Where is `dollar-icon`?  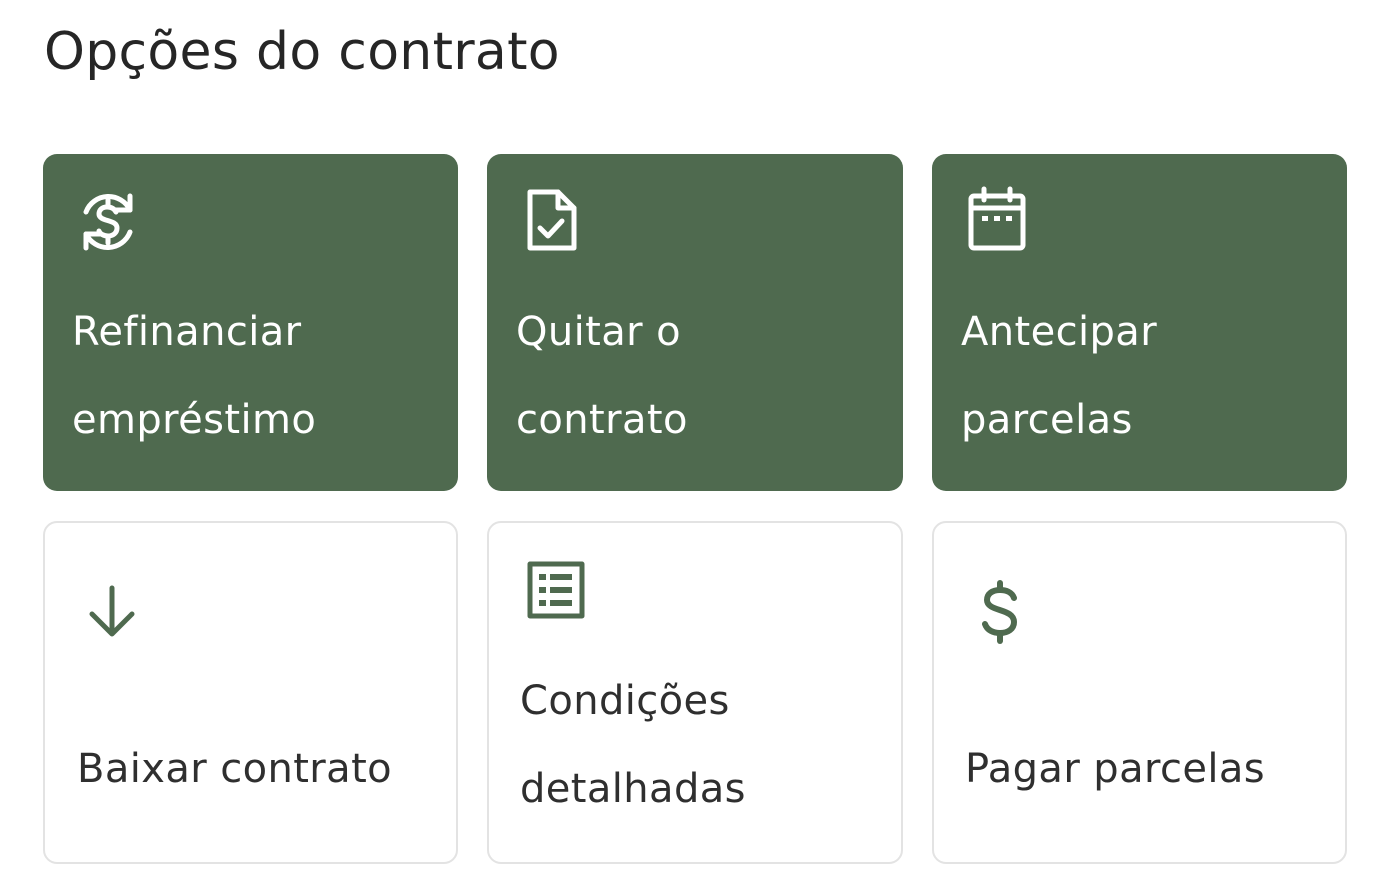 dollar-icon is located at coordinates (999, 612).